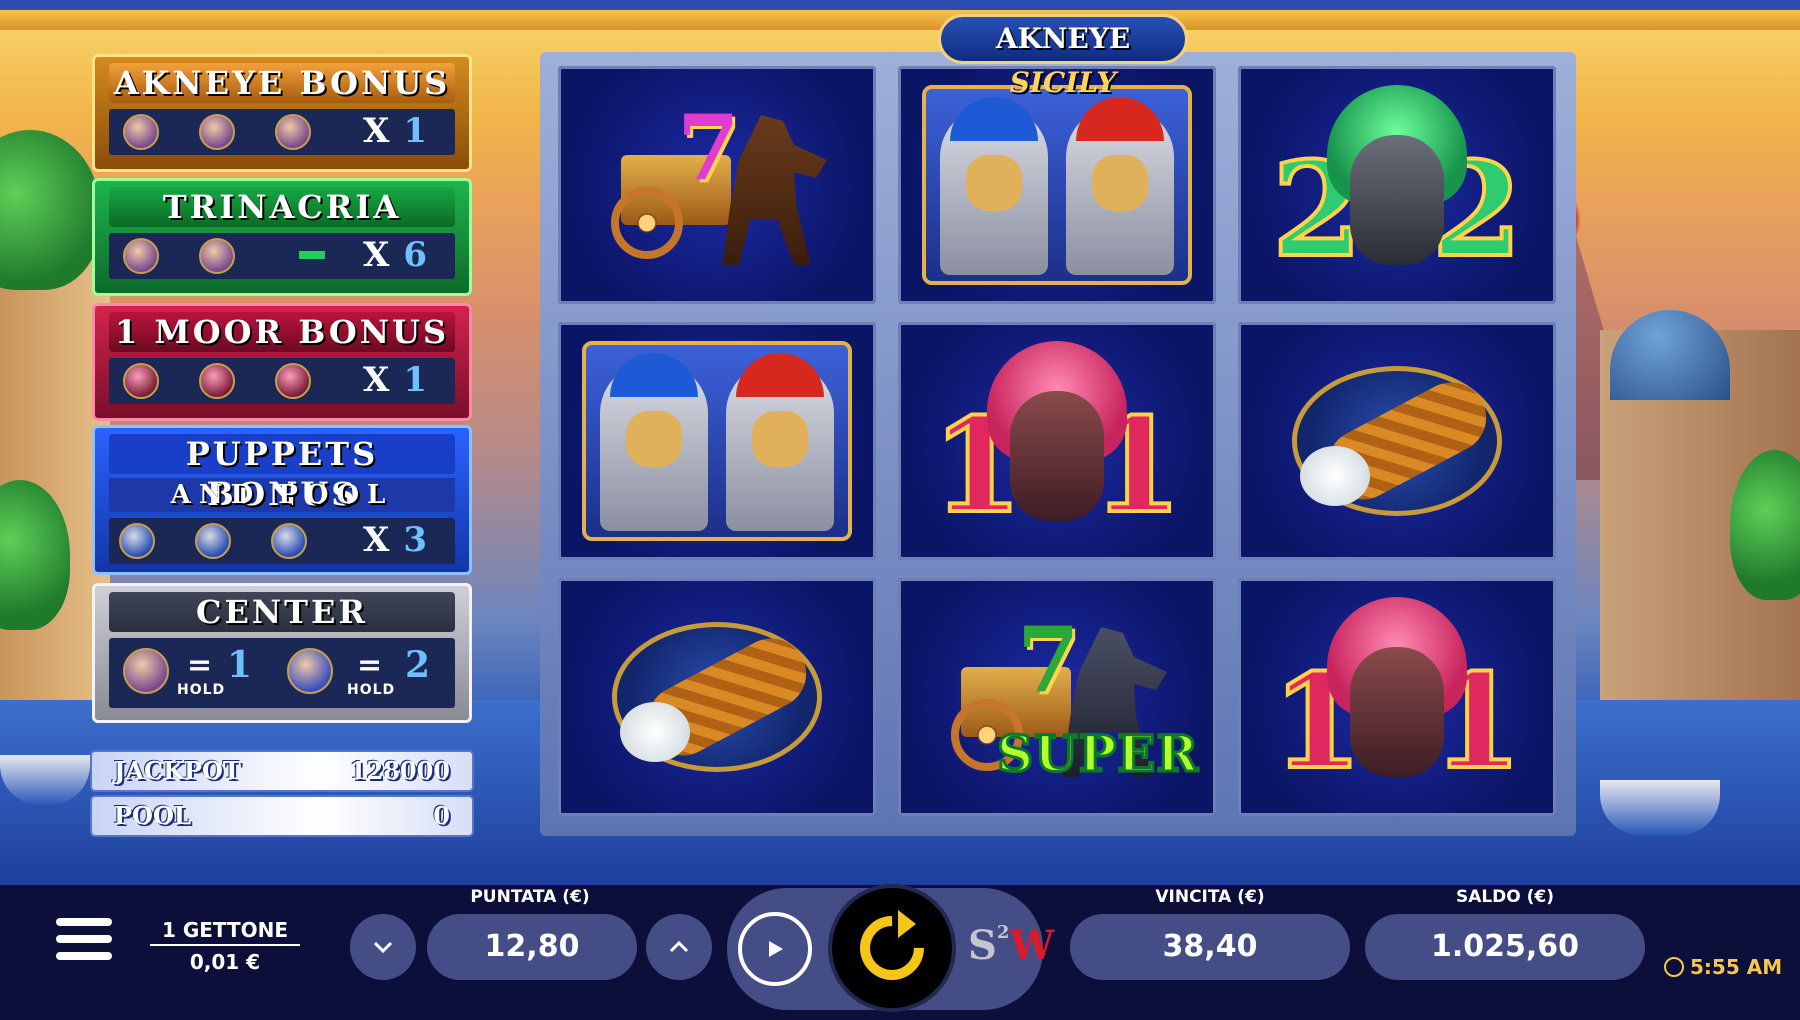 The image size is (1800, 1020). I want to click on trinacria-bonus-panel: TRINACRIA BONUS X6, so click(282, 237).